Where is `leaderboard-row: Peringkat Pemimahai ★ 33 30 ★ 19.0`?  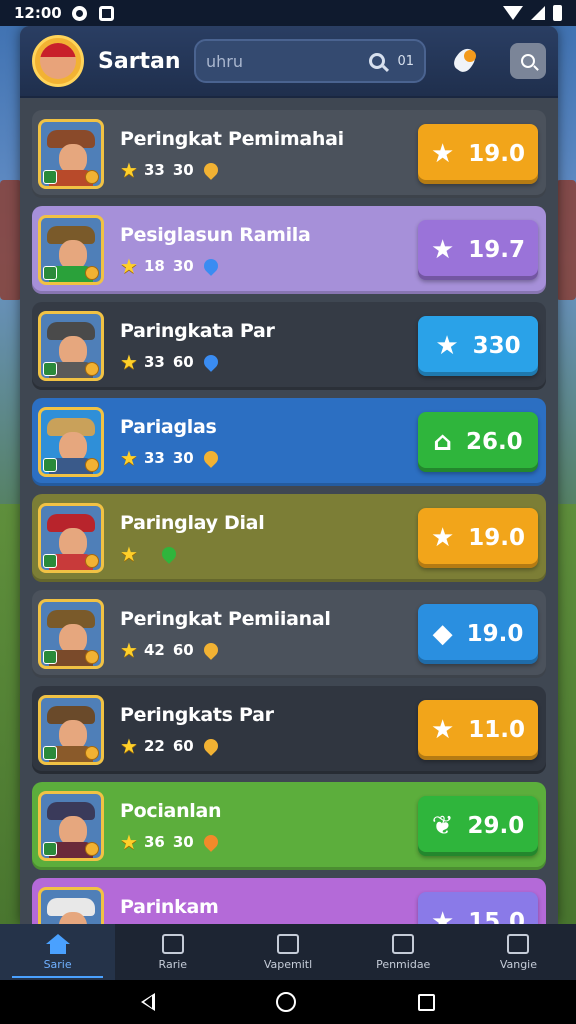 leaderboard-row: Peringkat Pemimahai ★ 33 30 ★ 19.0 is located at coordinates (289, 154).